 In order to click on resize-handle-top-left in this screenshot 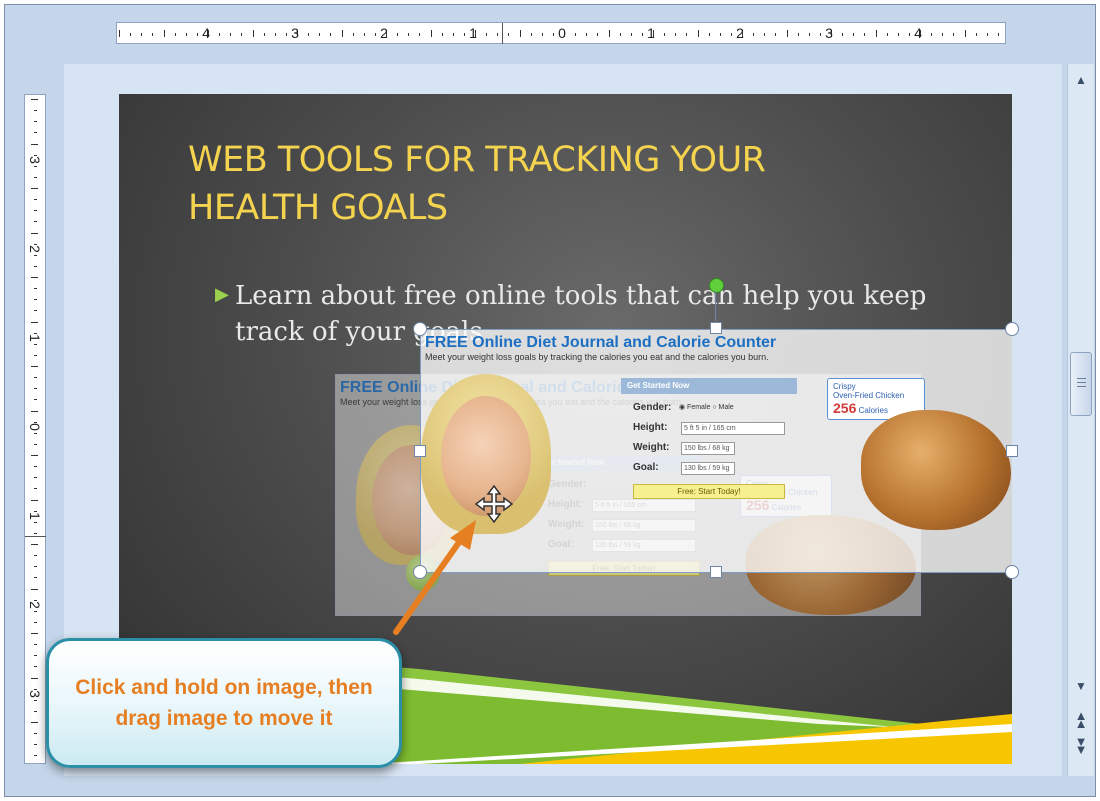, I will do `click(420, 329)`.